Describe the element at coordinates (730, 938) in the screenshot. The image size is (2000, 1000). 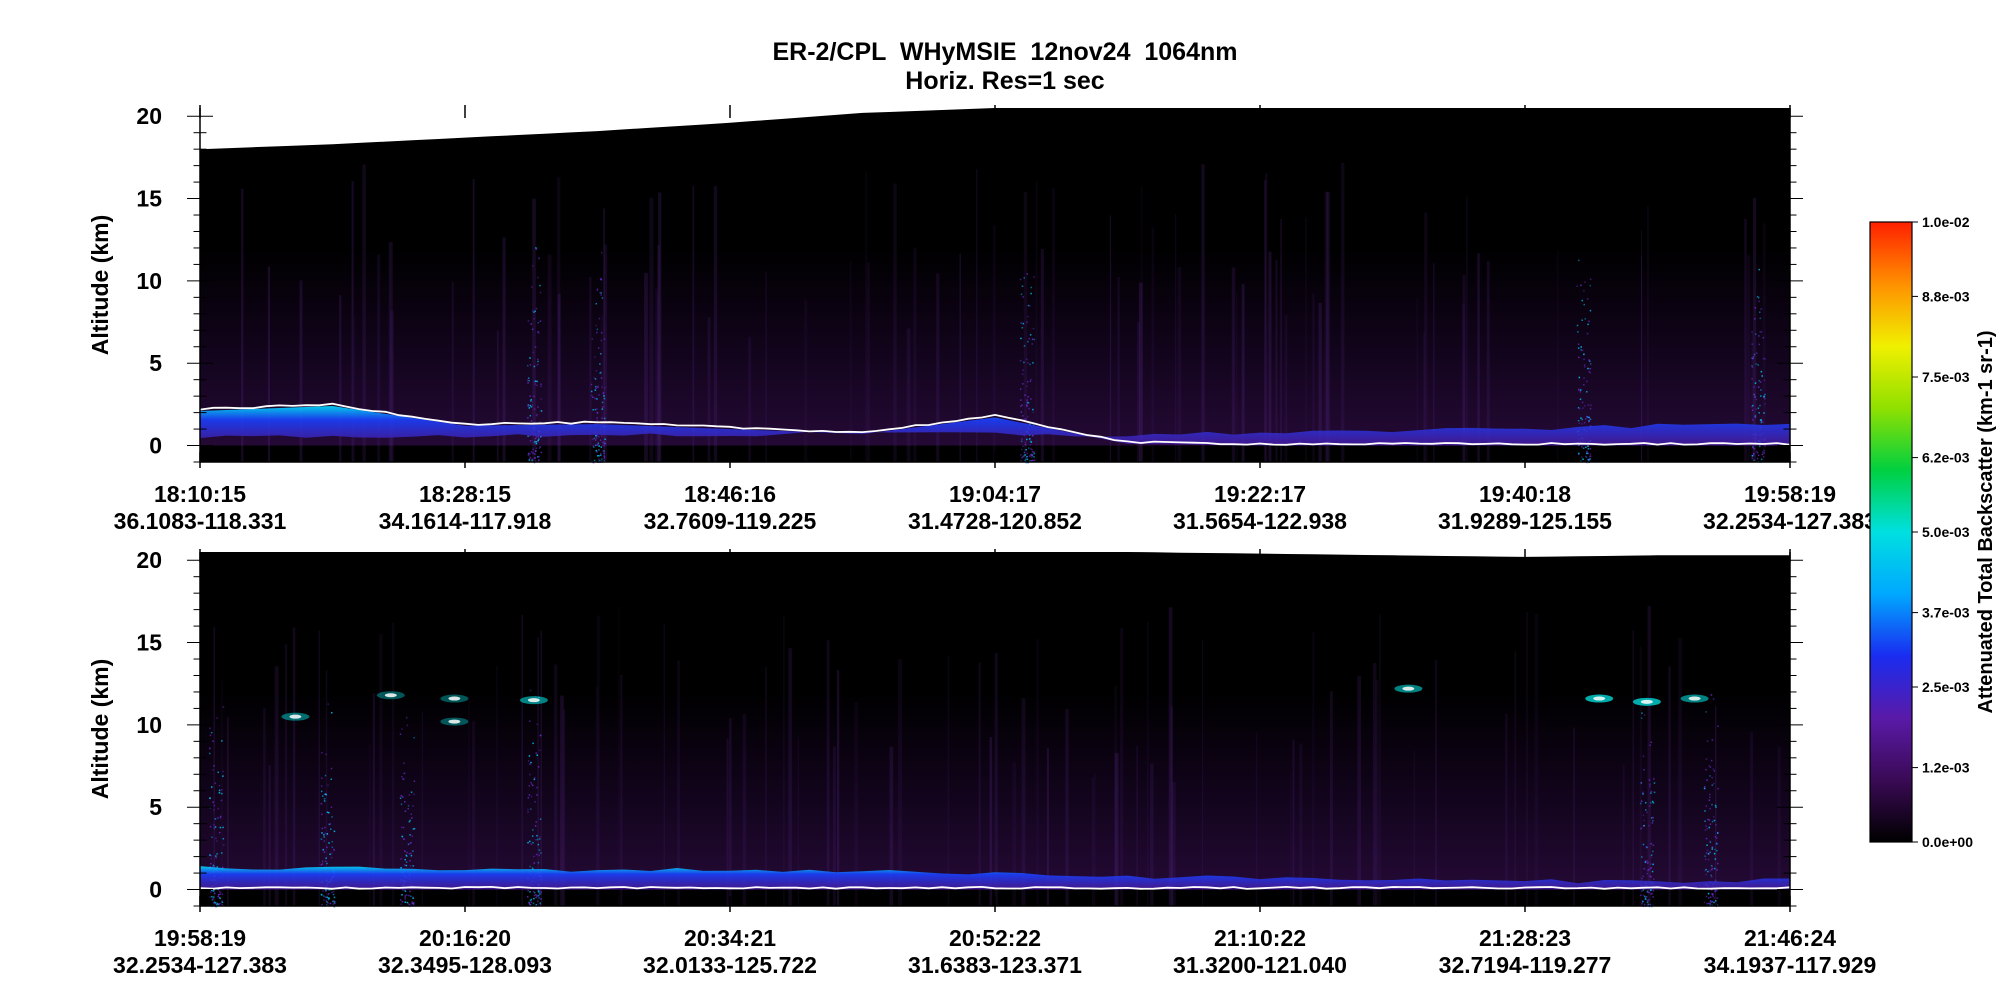
I see `x-tick-time: 20:34:21` at that location.